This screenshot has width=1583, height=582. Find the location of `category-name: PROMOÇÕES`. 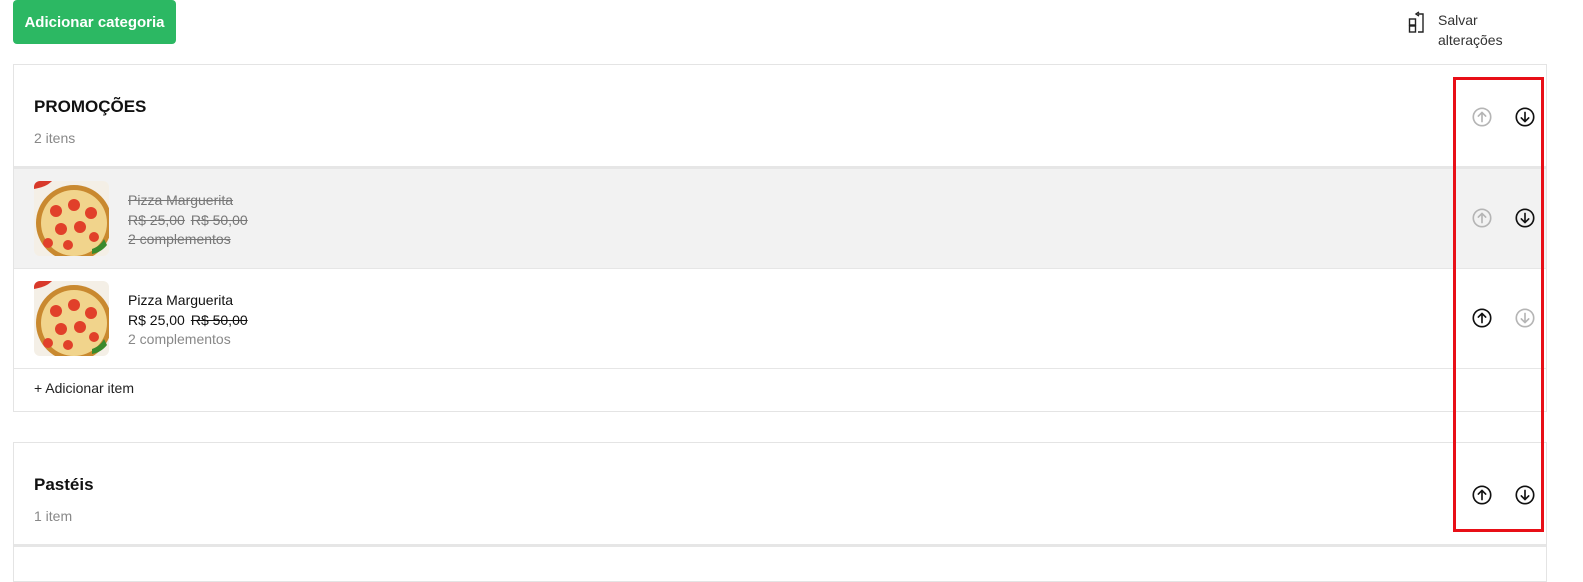

category-name: PROMOÇÕES is located at coordinates (90, 106).